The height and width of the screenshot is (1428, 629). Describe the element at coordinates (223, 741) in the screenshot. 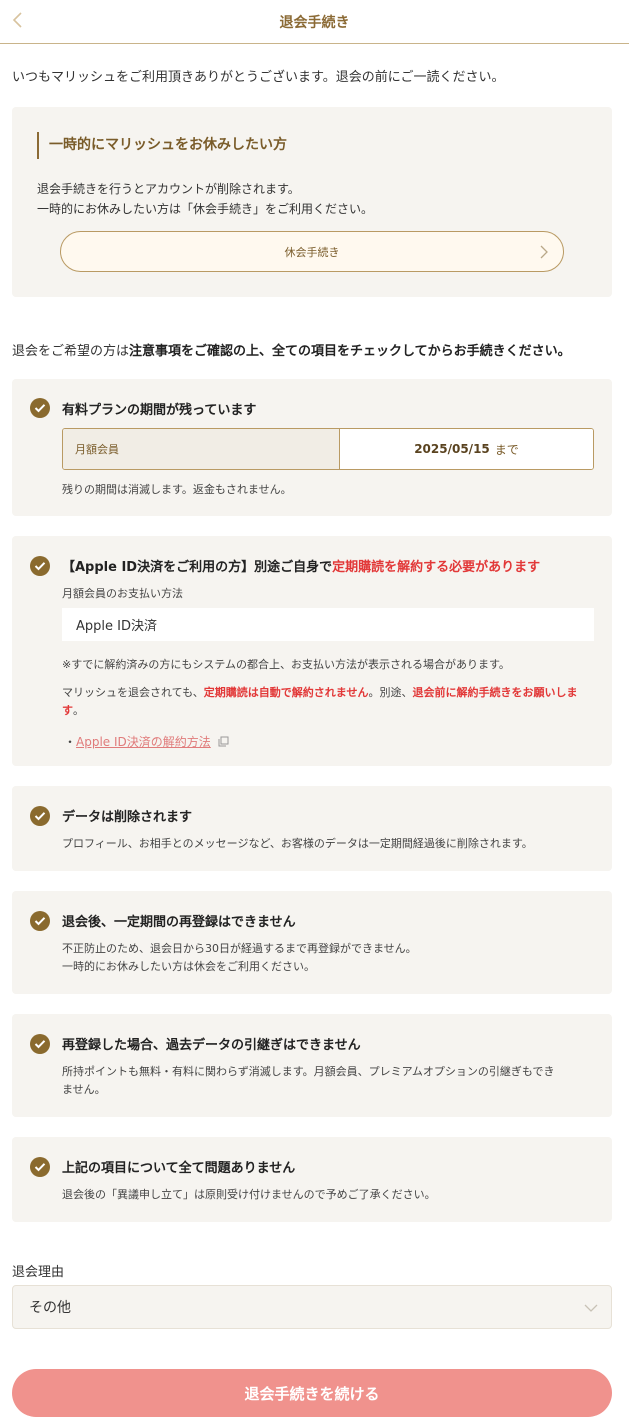

I see `external-link-icon` at that location.